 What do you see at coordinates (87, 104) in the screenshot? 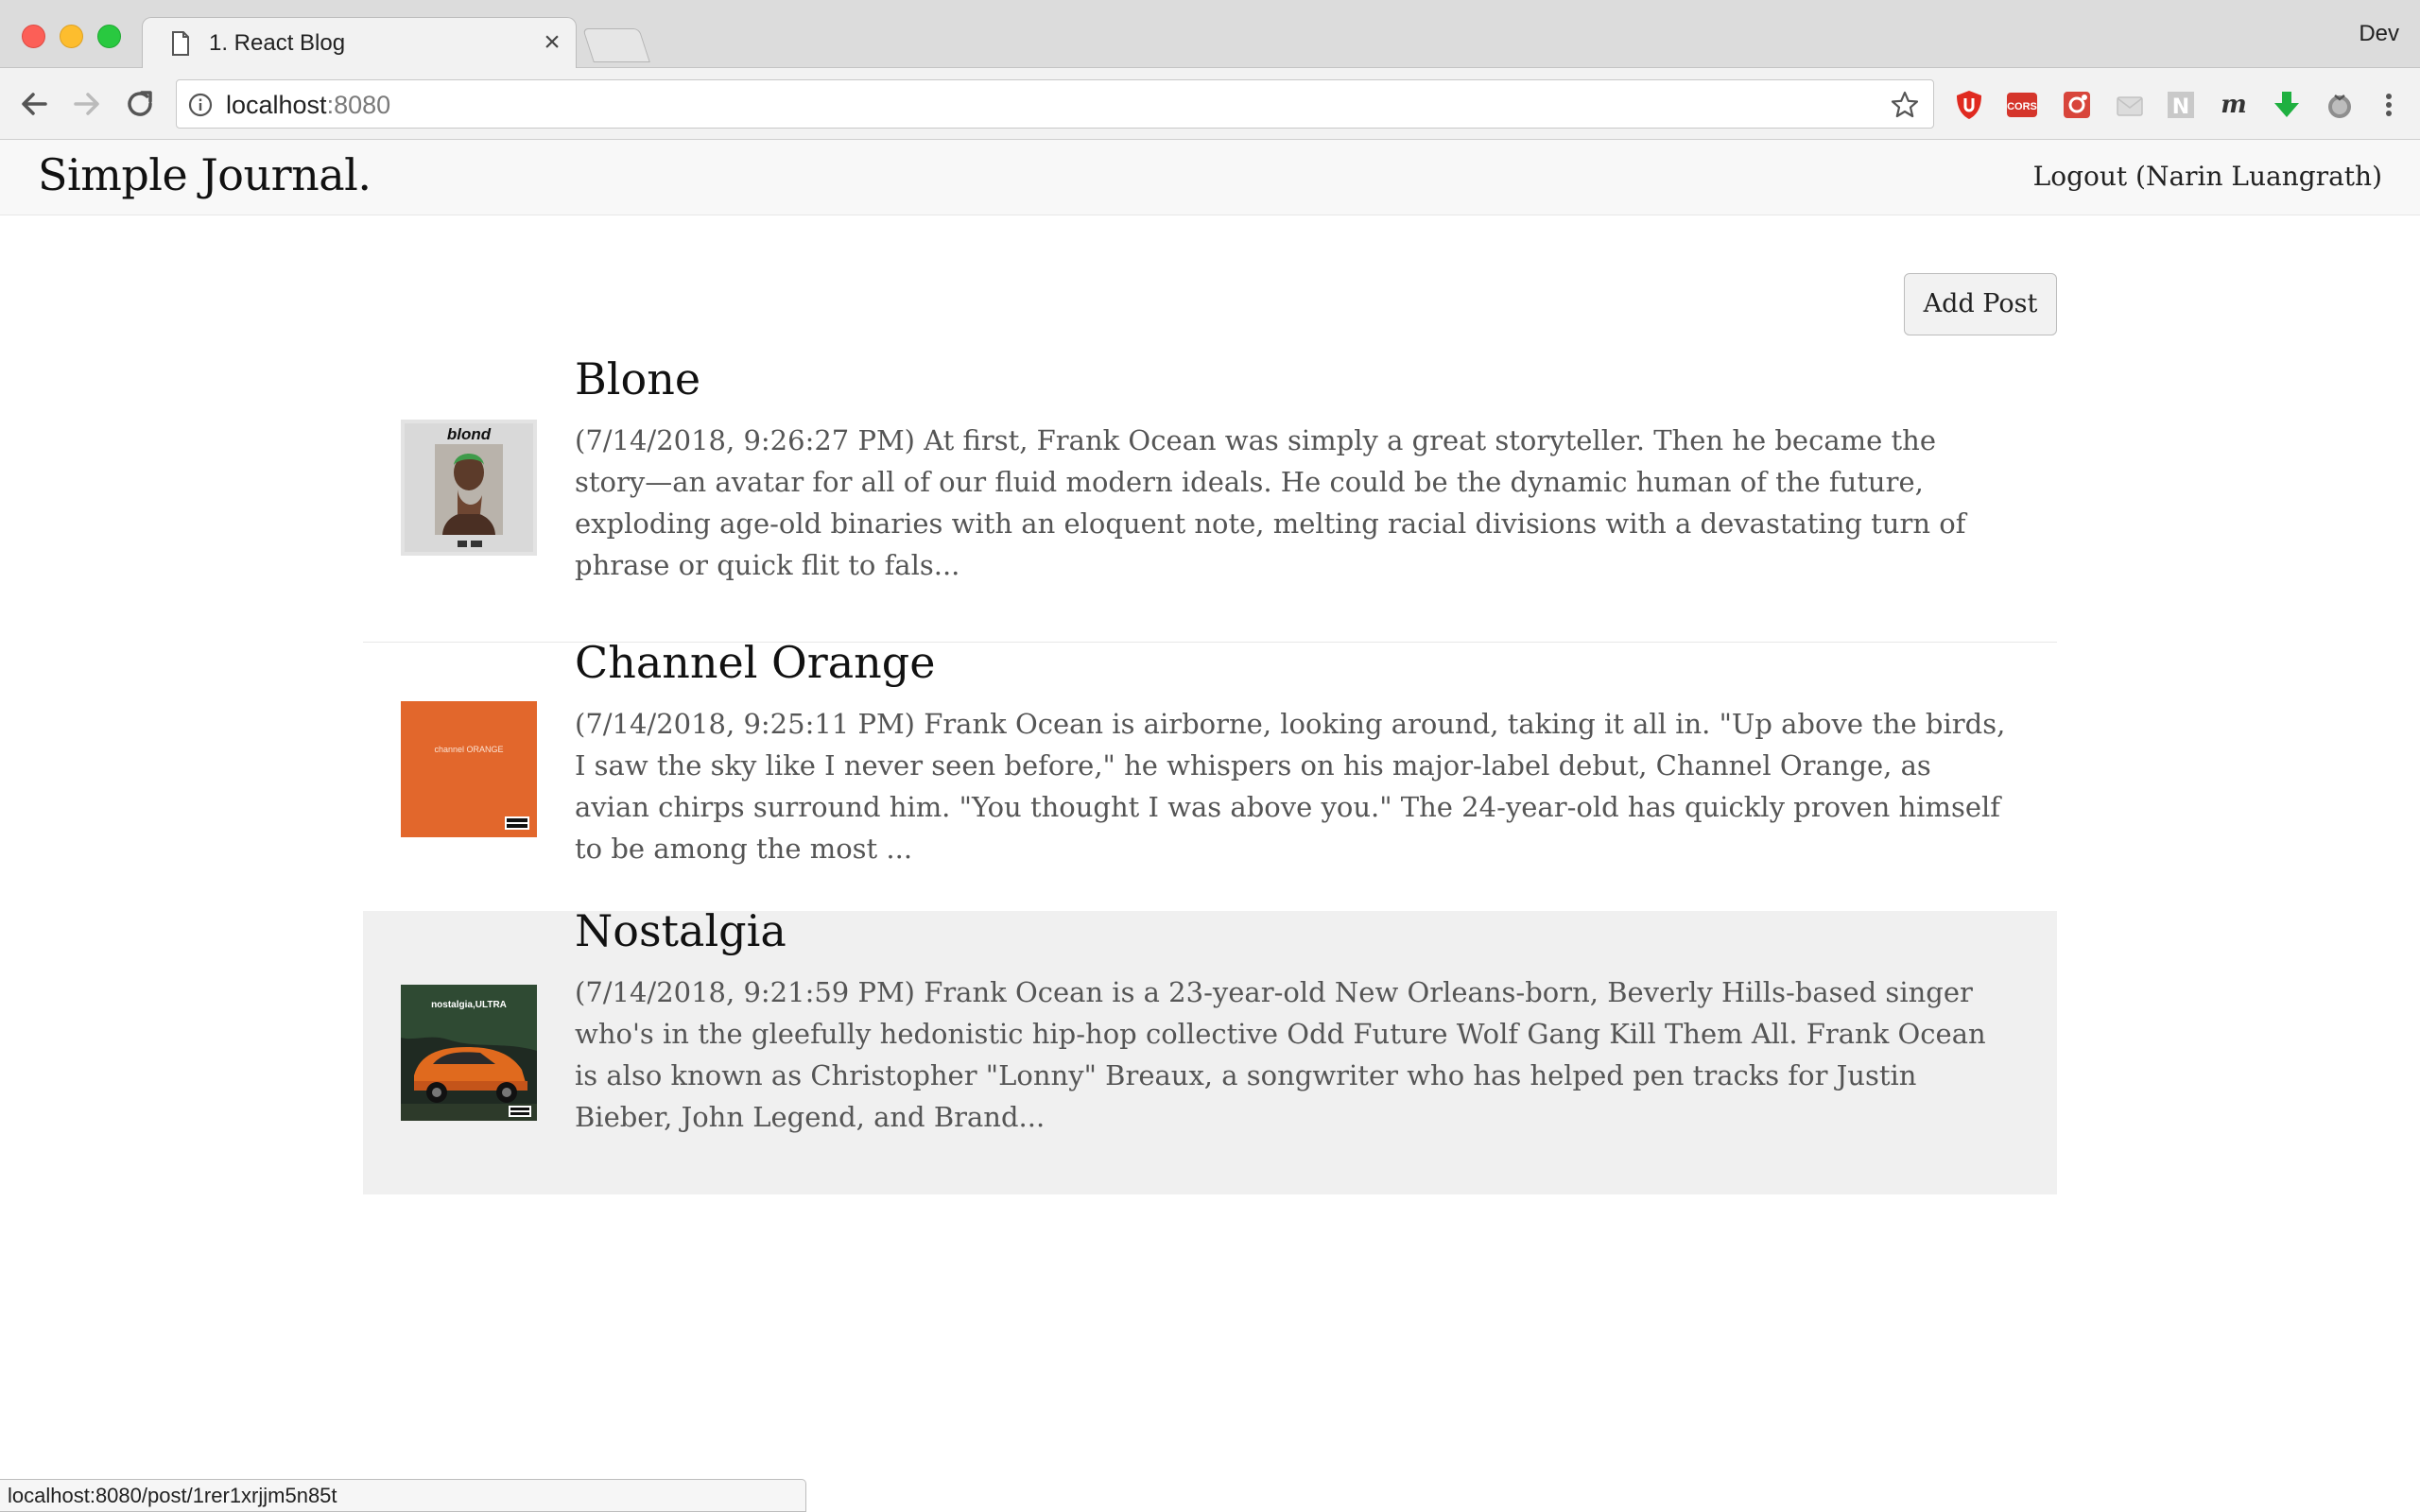
I see `forward-icon` at bounding box center [87, 104].